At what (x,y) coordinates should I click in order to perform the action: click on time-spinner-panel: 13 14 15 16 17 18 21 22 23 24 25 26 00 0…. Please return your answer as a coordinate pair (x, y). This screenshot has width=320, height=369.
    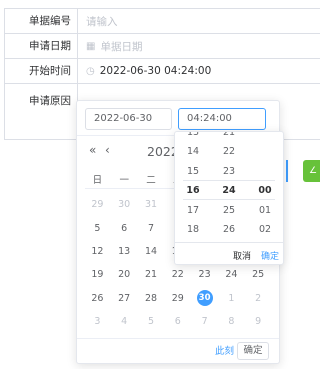
    Looking at the image, I should click on (229, 198).